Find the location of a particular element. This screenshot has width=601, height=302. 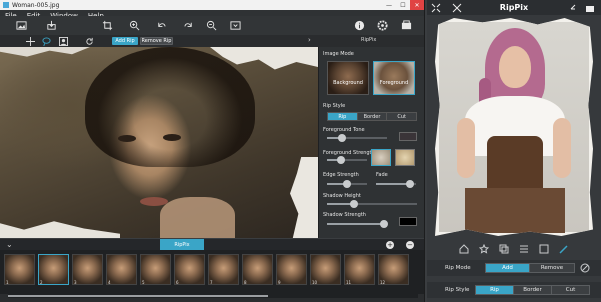

filmstrip-thumbnail: 3 is located at coordinates (87, 269).